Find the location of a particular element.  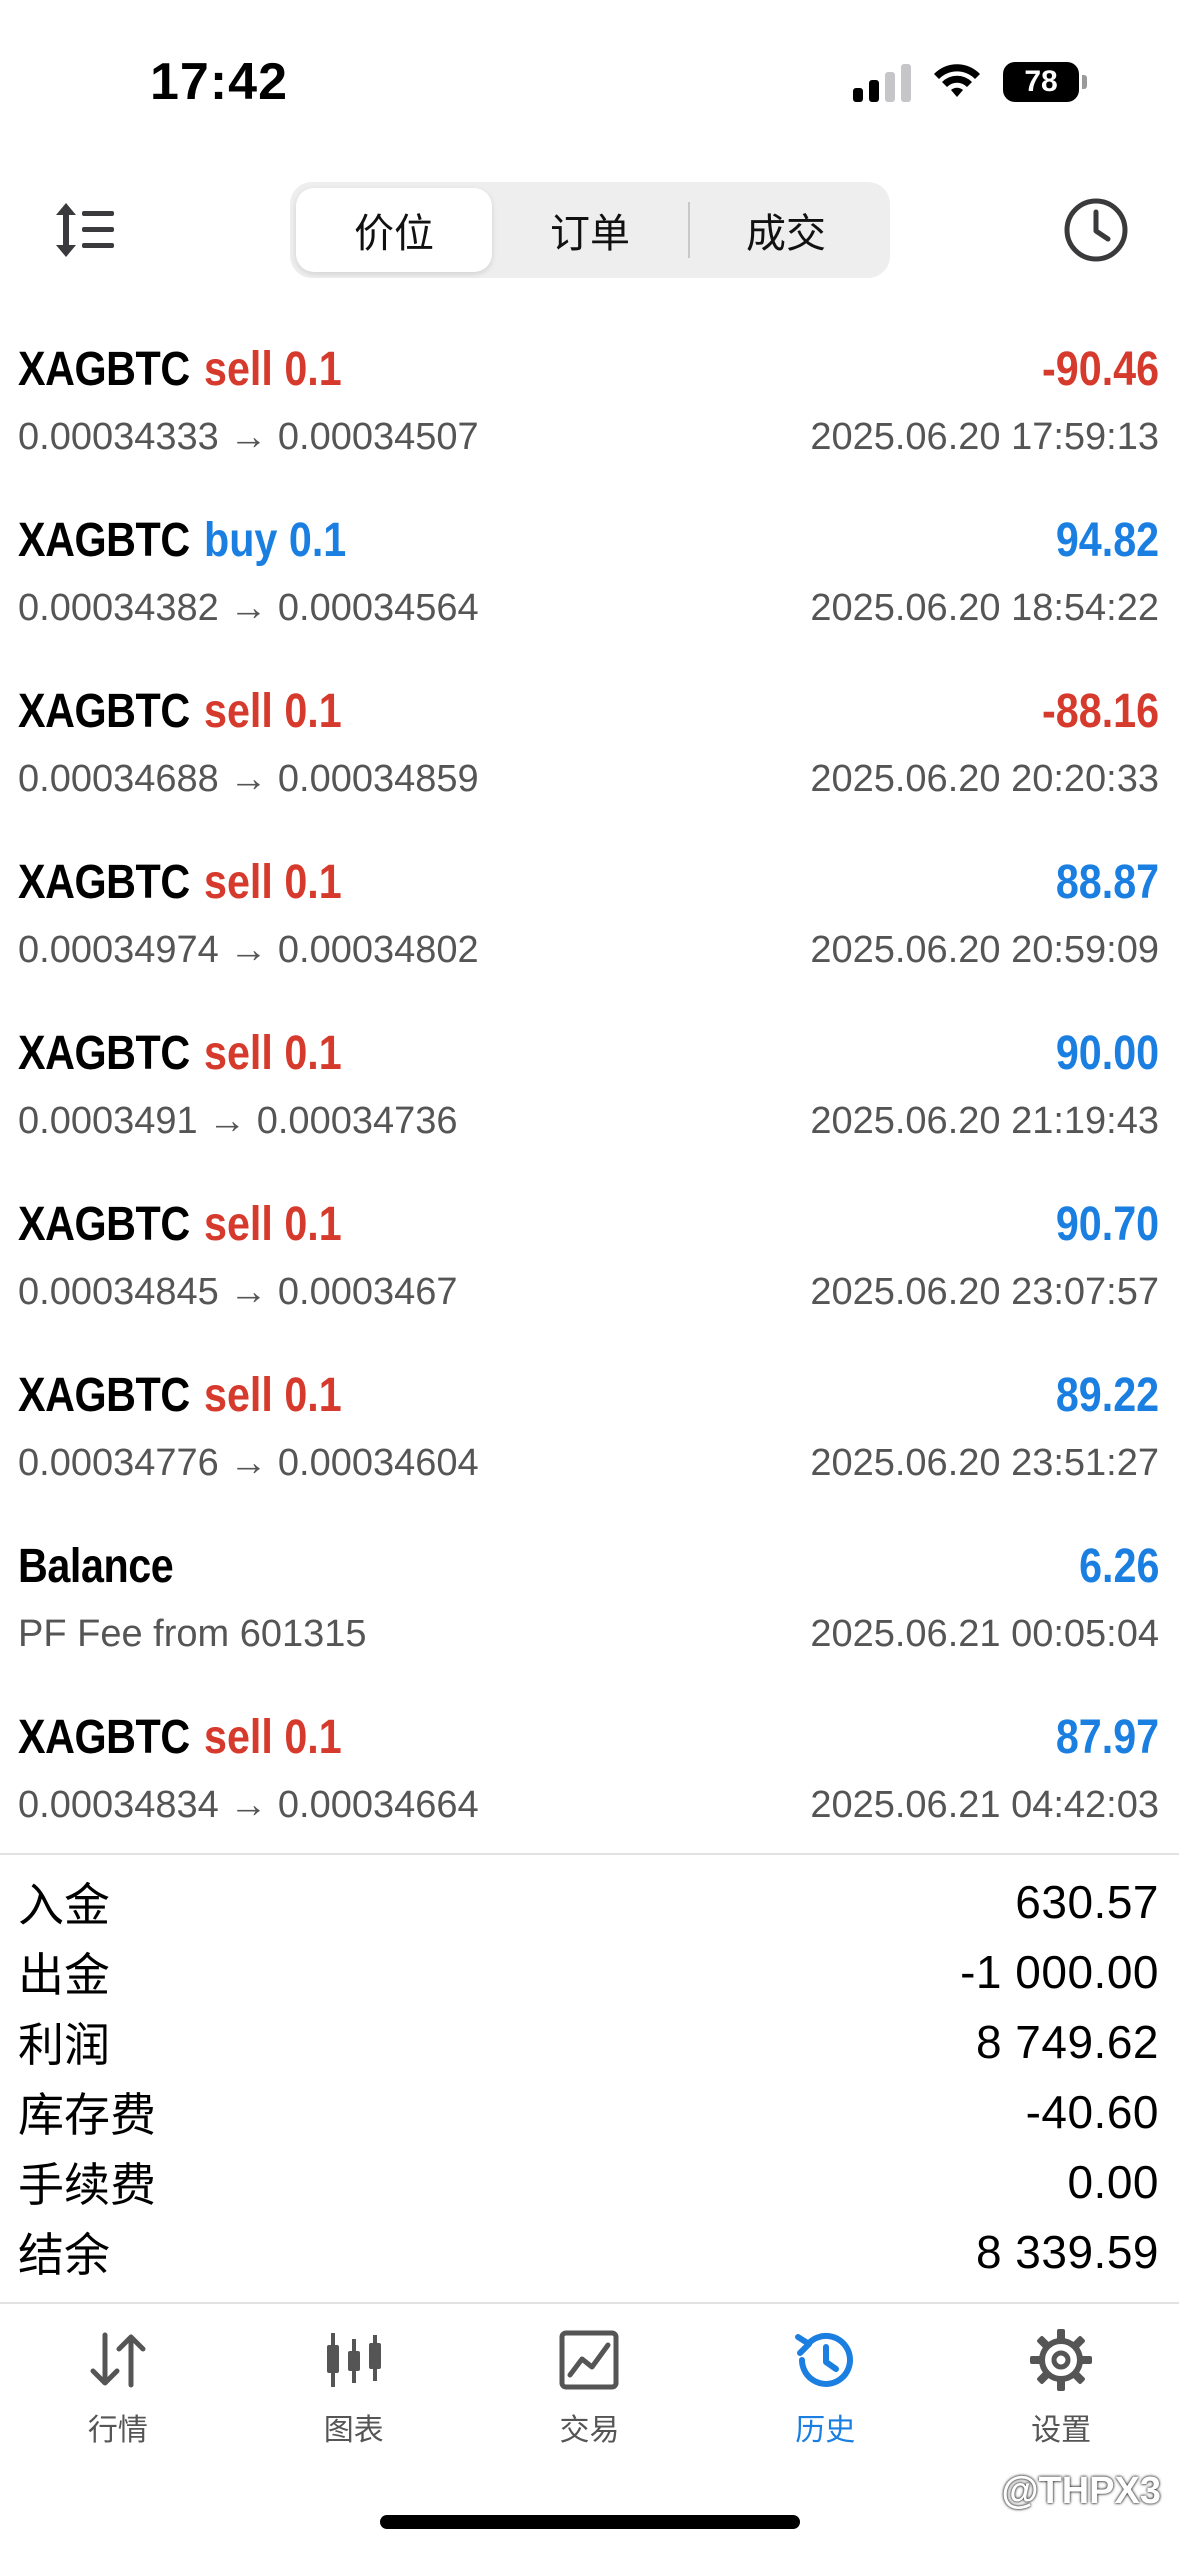

deal-time: 2025.06.21 04:42:03 is located at coordinates (984, 1804).